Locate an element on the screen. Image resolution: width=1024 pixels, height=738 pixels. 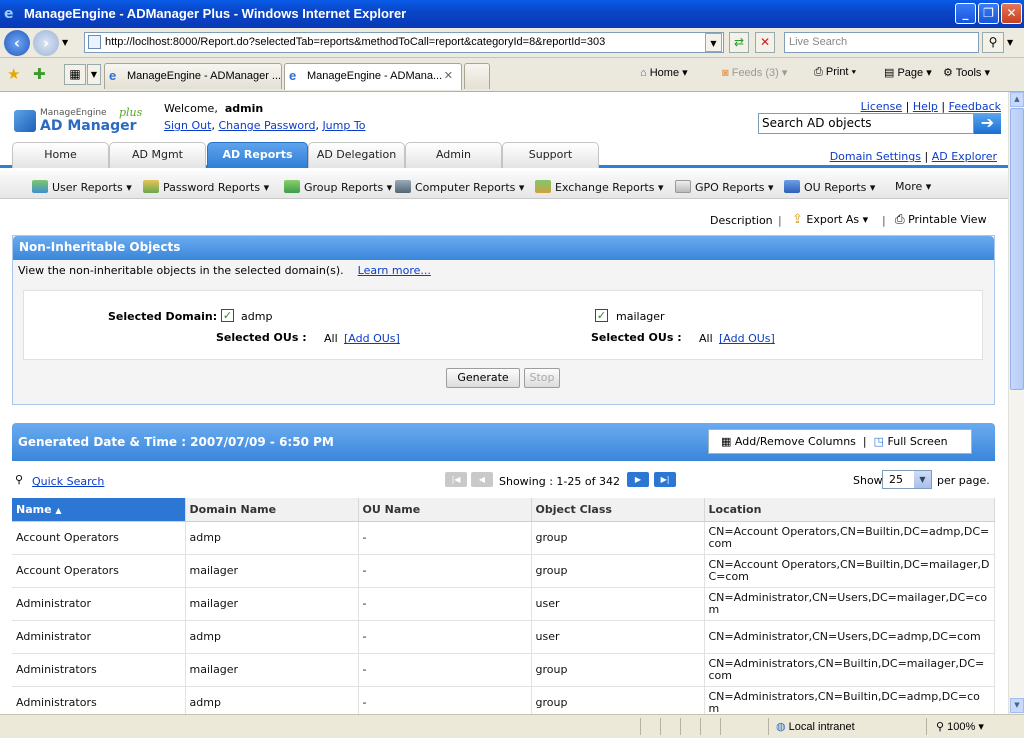
domain-admp-checkbox: ✓ is located at coordinates (227, 314).